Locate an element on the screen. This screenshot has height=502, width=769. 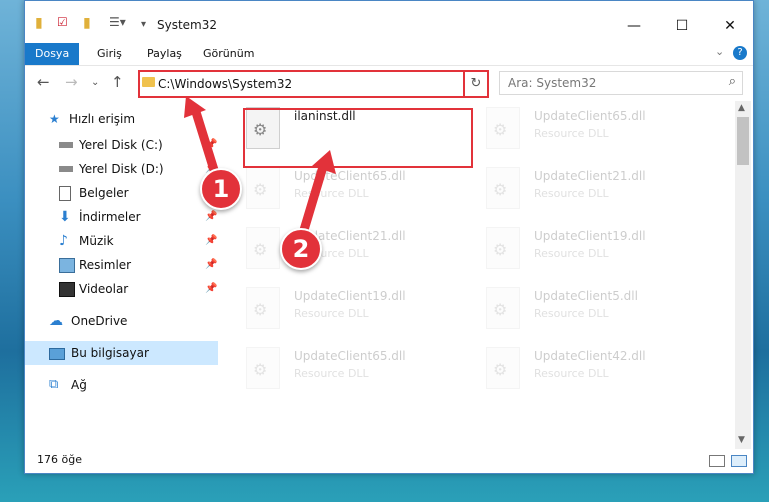
annotation-arrows is located at coordinates (260, 165).